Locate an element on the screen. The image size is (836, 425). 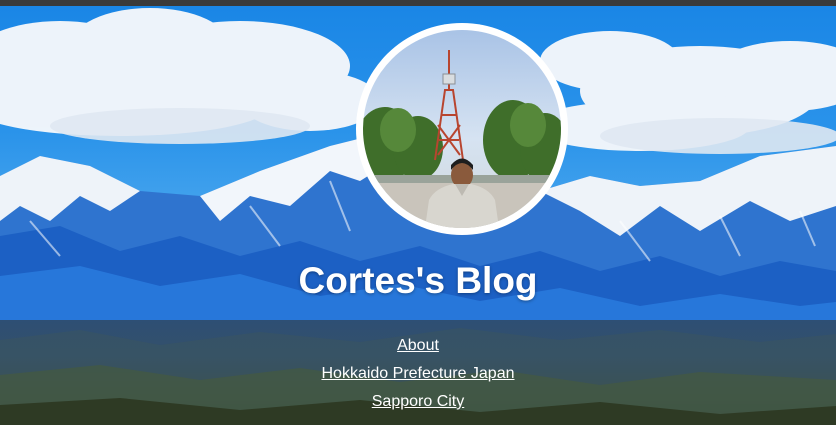
profile-photo-icon is located at coordinates (462, 139).